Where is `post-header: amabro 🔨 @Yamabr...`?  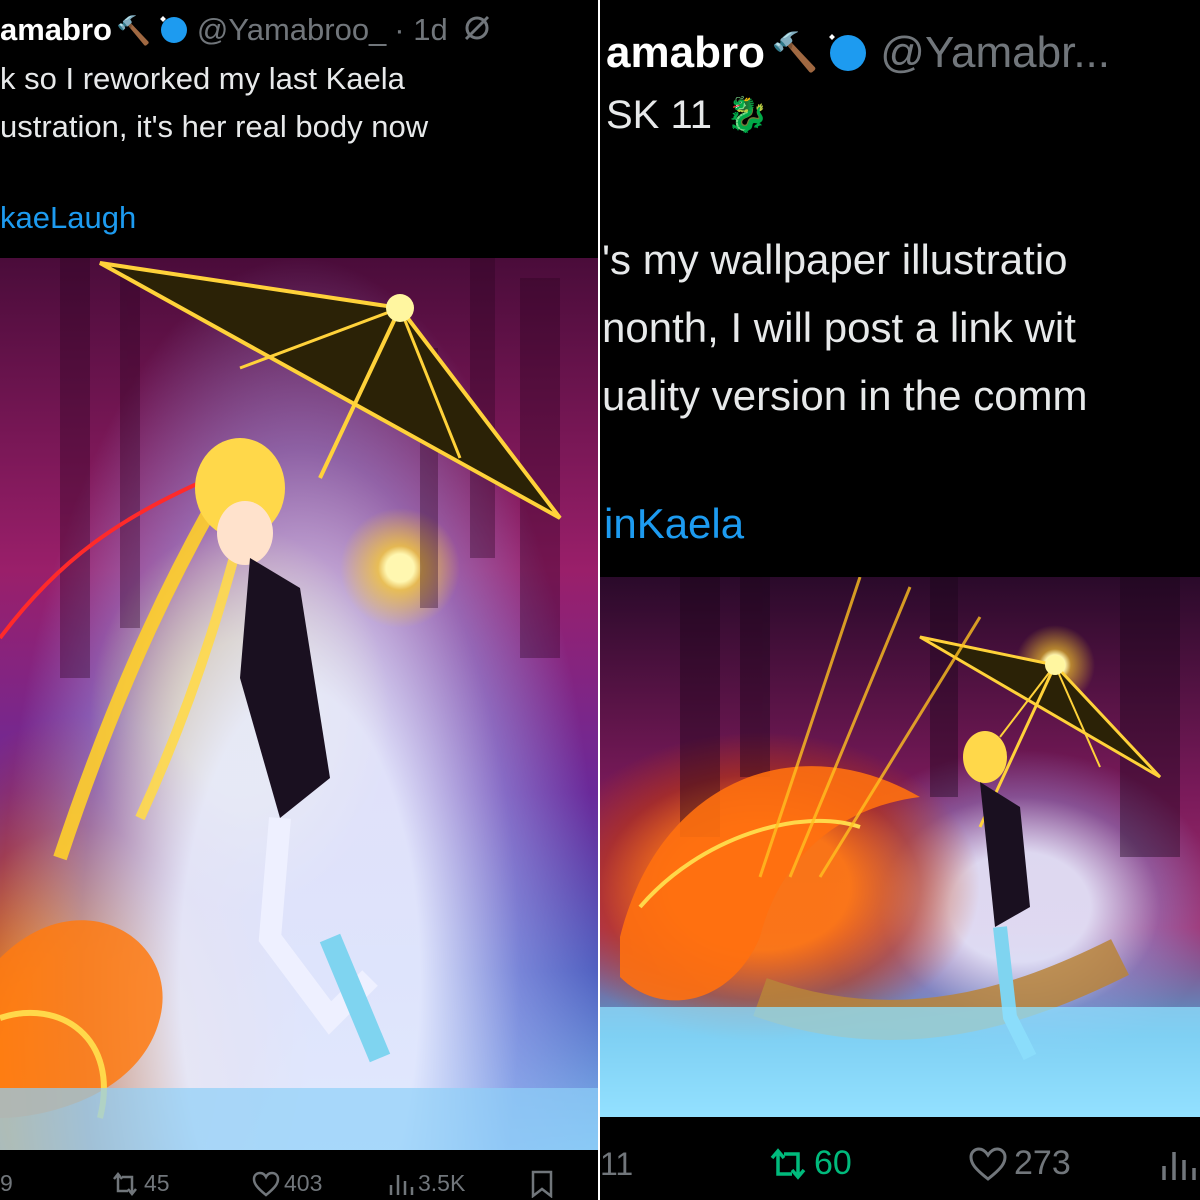
post-header: amabro 🔨 @Yamabr... is located at coordinates (858, 53).